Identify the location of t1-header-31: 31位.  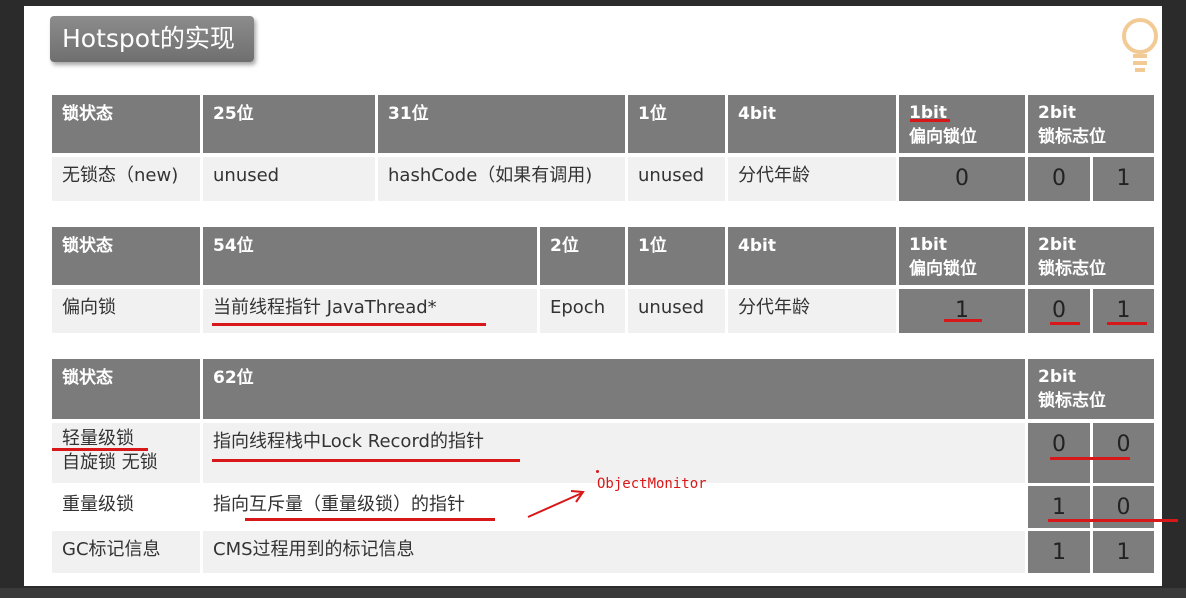
(501, 124).